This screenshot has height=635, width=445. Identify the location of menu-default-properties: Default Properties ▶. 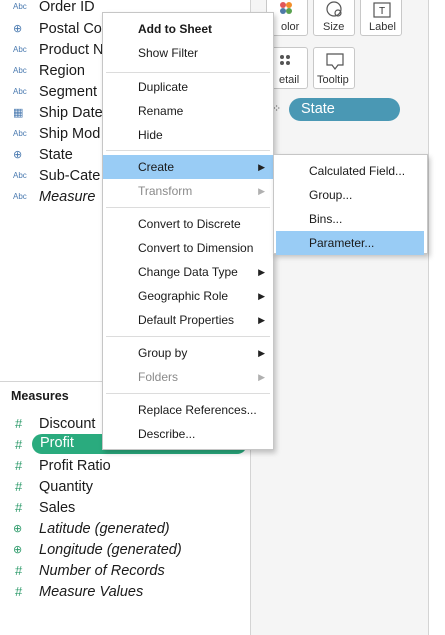
(188, 320).